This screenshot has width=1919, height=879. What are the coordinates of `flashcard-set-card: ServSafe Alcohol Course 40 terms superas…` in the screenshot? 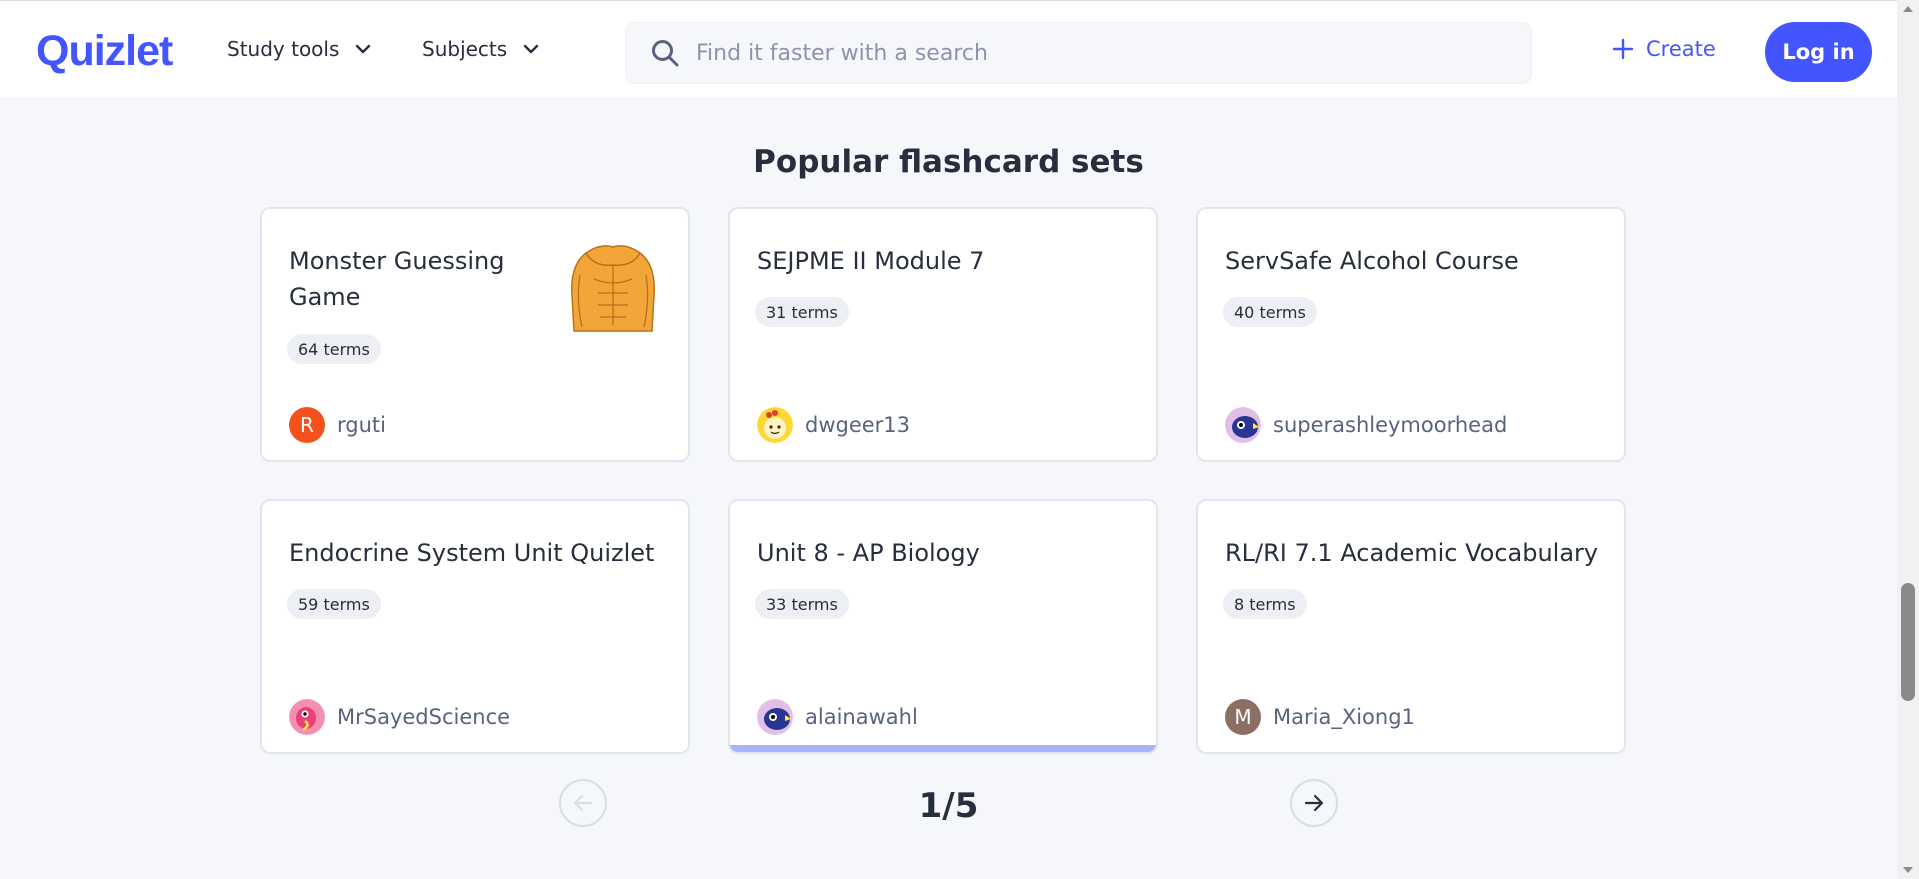 It's located at (1411, 334).